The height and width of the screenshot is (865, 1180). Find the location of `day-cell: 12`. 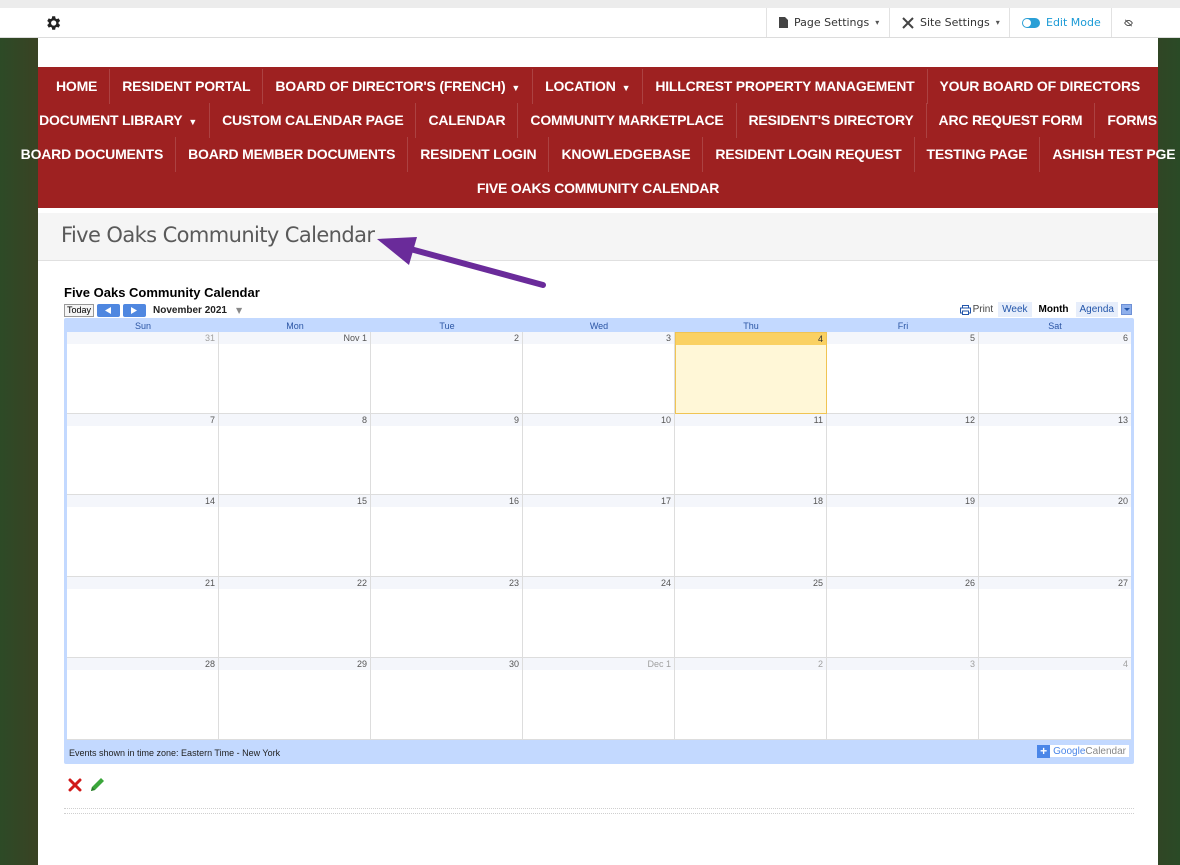

day-cell: 12 is located at coordinates (903, 454).